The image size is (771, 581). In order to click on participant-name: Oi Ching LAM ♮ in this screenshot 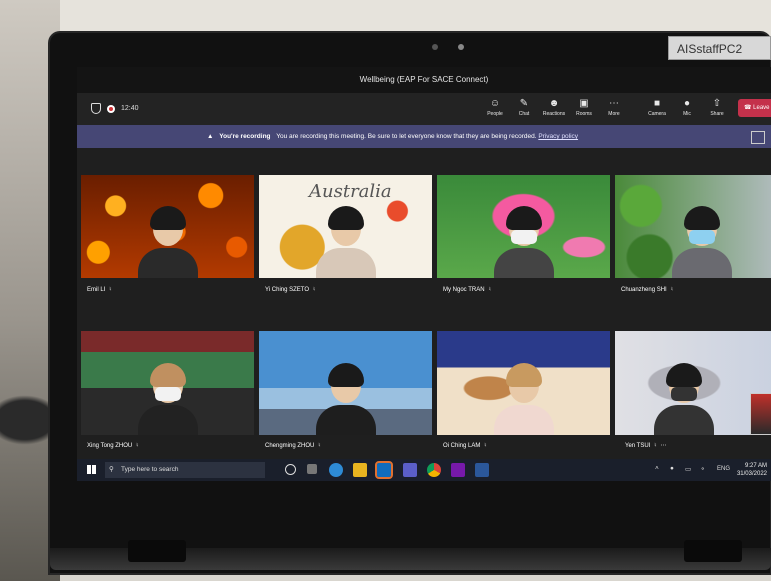, I will do `click(465, 446)`.